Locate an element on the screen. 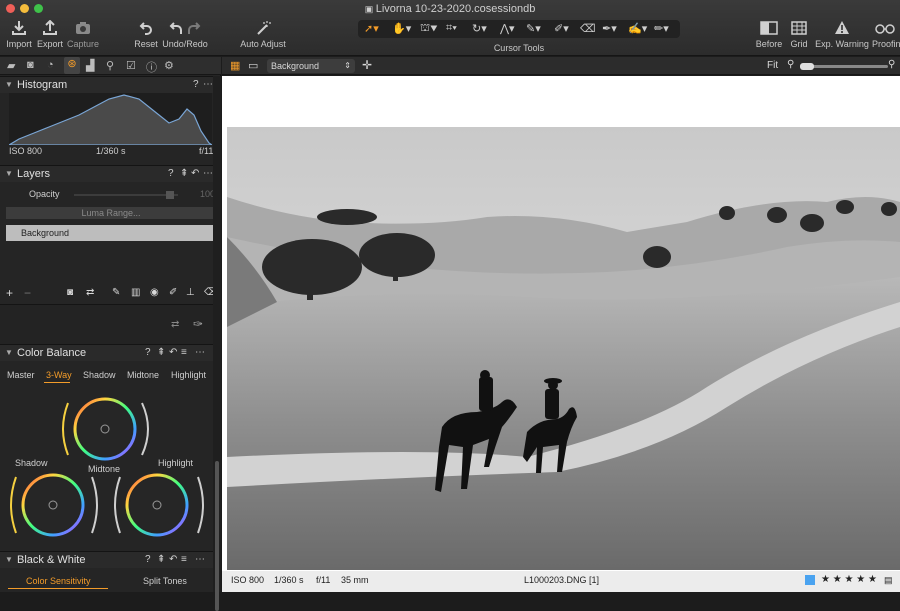 The width and height of the screenshot is (900, 611). black-white-panel-header: ▼ Black & White ? ⇞ ↶ ≡ ⋯ is located at coordinates (106, 559).